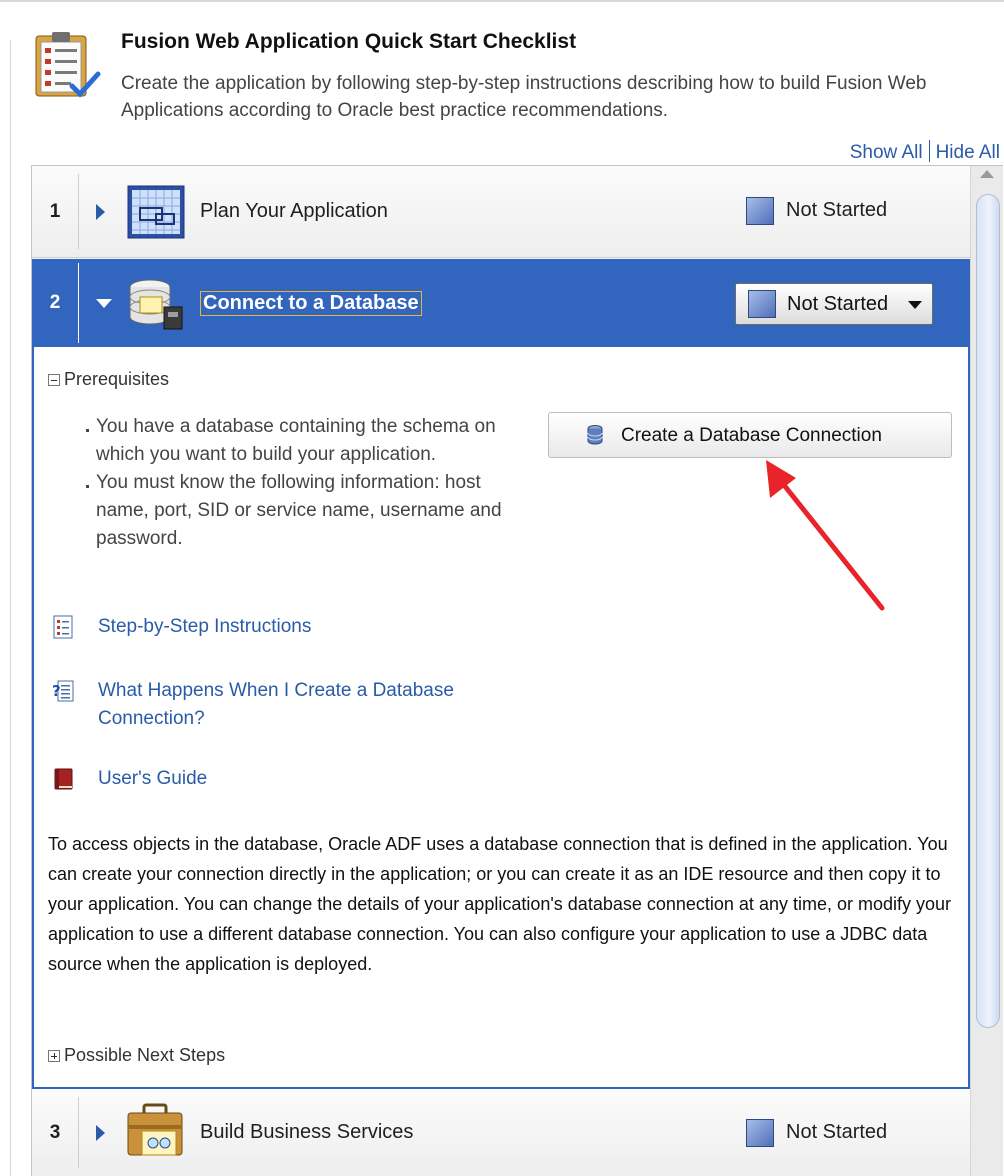  I want to click on step-by-step-instructions-link: Step-by-Step Instructions, so click(204, 627).